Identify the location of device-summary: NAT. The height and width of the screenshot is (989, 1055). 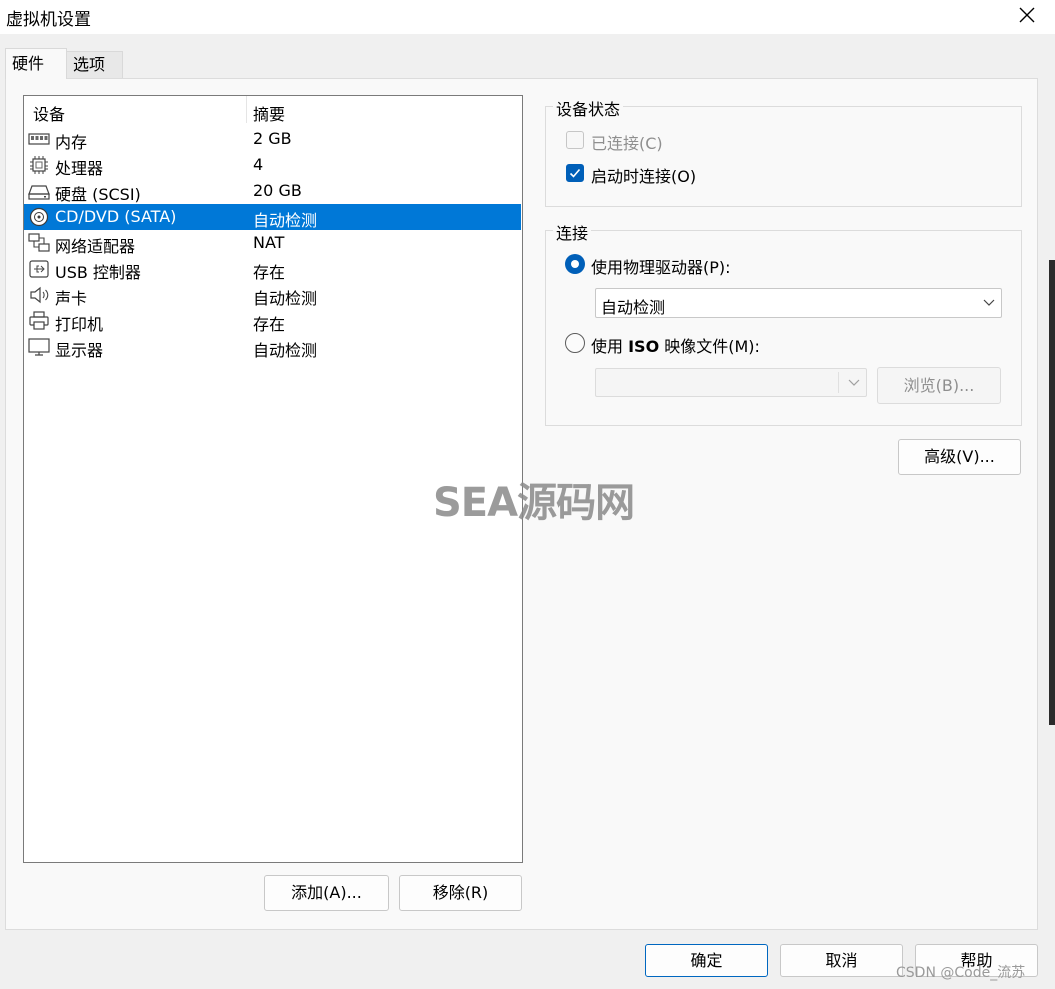
(269, 242).